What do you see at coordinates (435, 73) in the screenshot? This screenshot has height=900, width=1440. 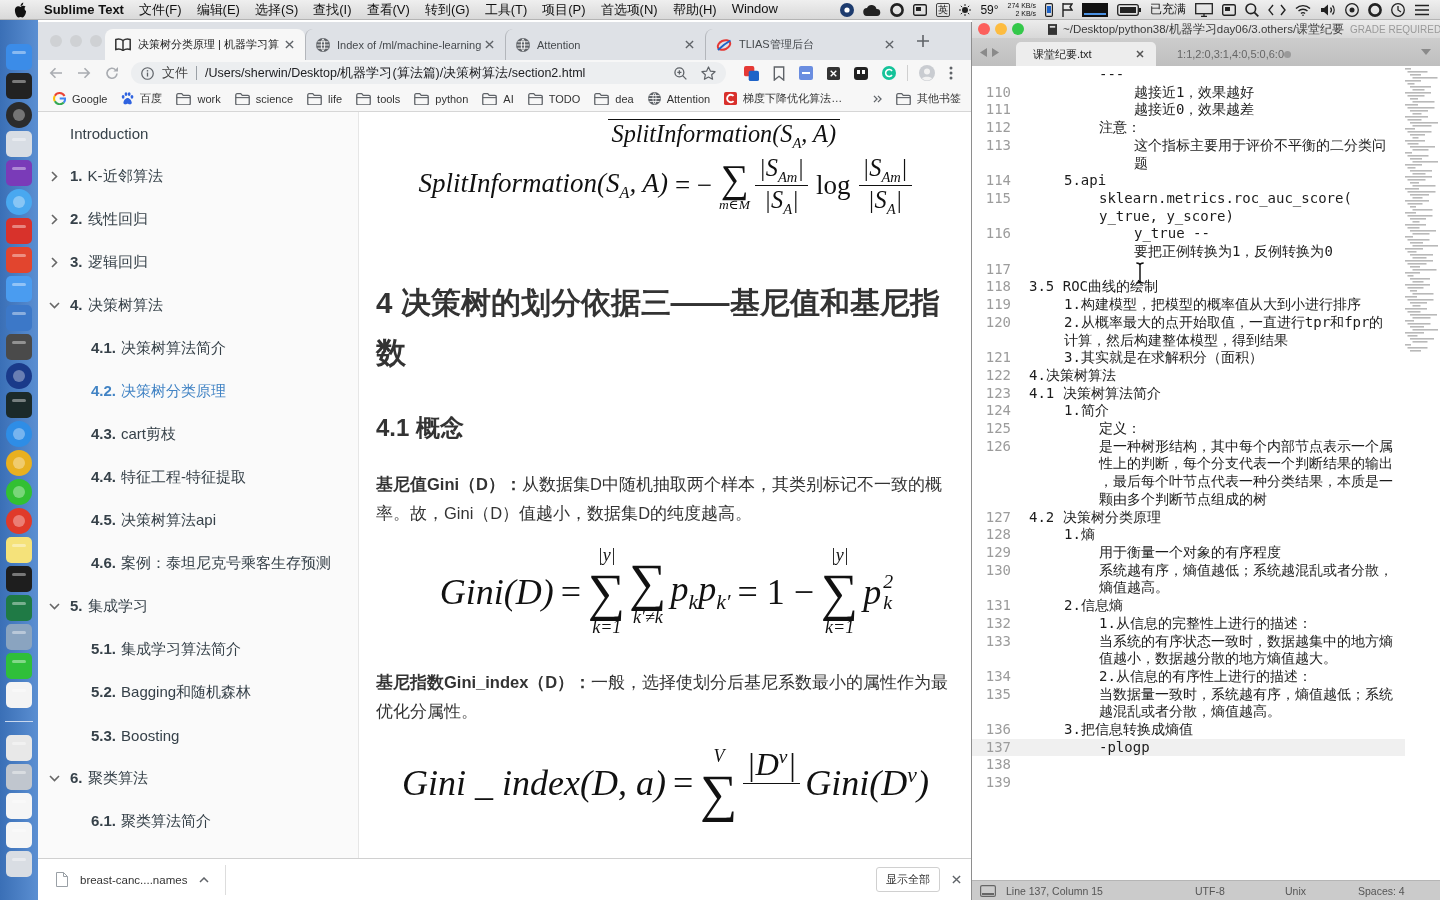 I see `url-text: /Users/sherwin/Desktop/机器学习(算法篇)/决策树算法/section2.html` at bounding box center [435, 73].